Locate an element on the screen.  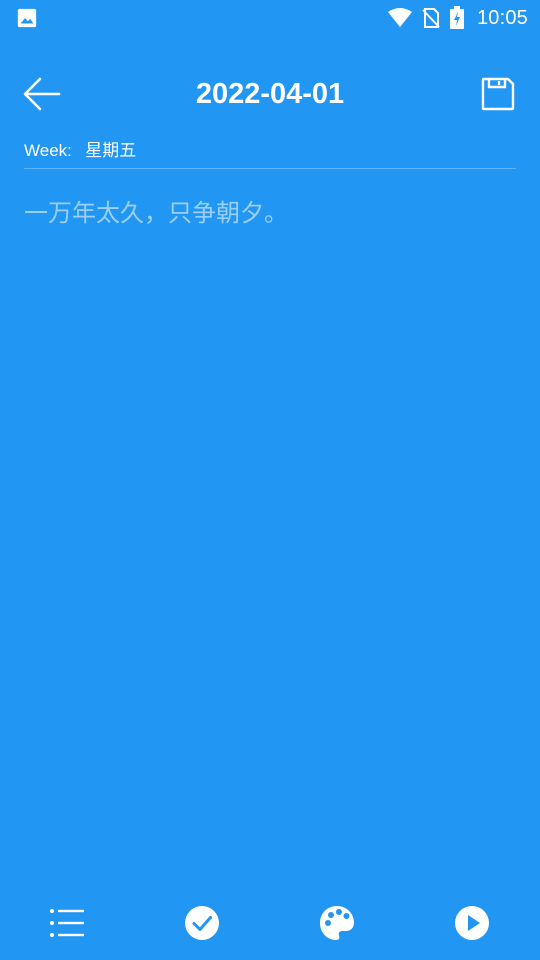
floppy-disk-icon is located at coordinates (498, 94).